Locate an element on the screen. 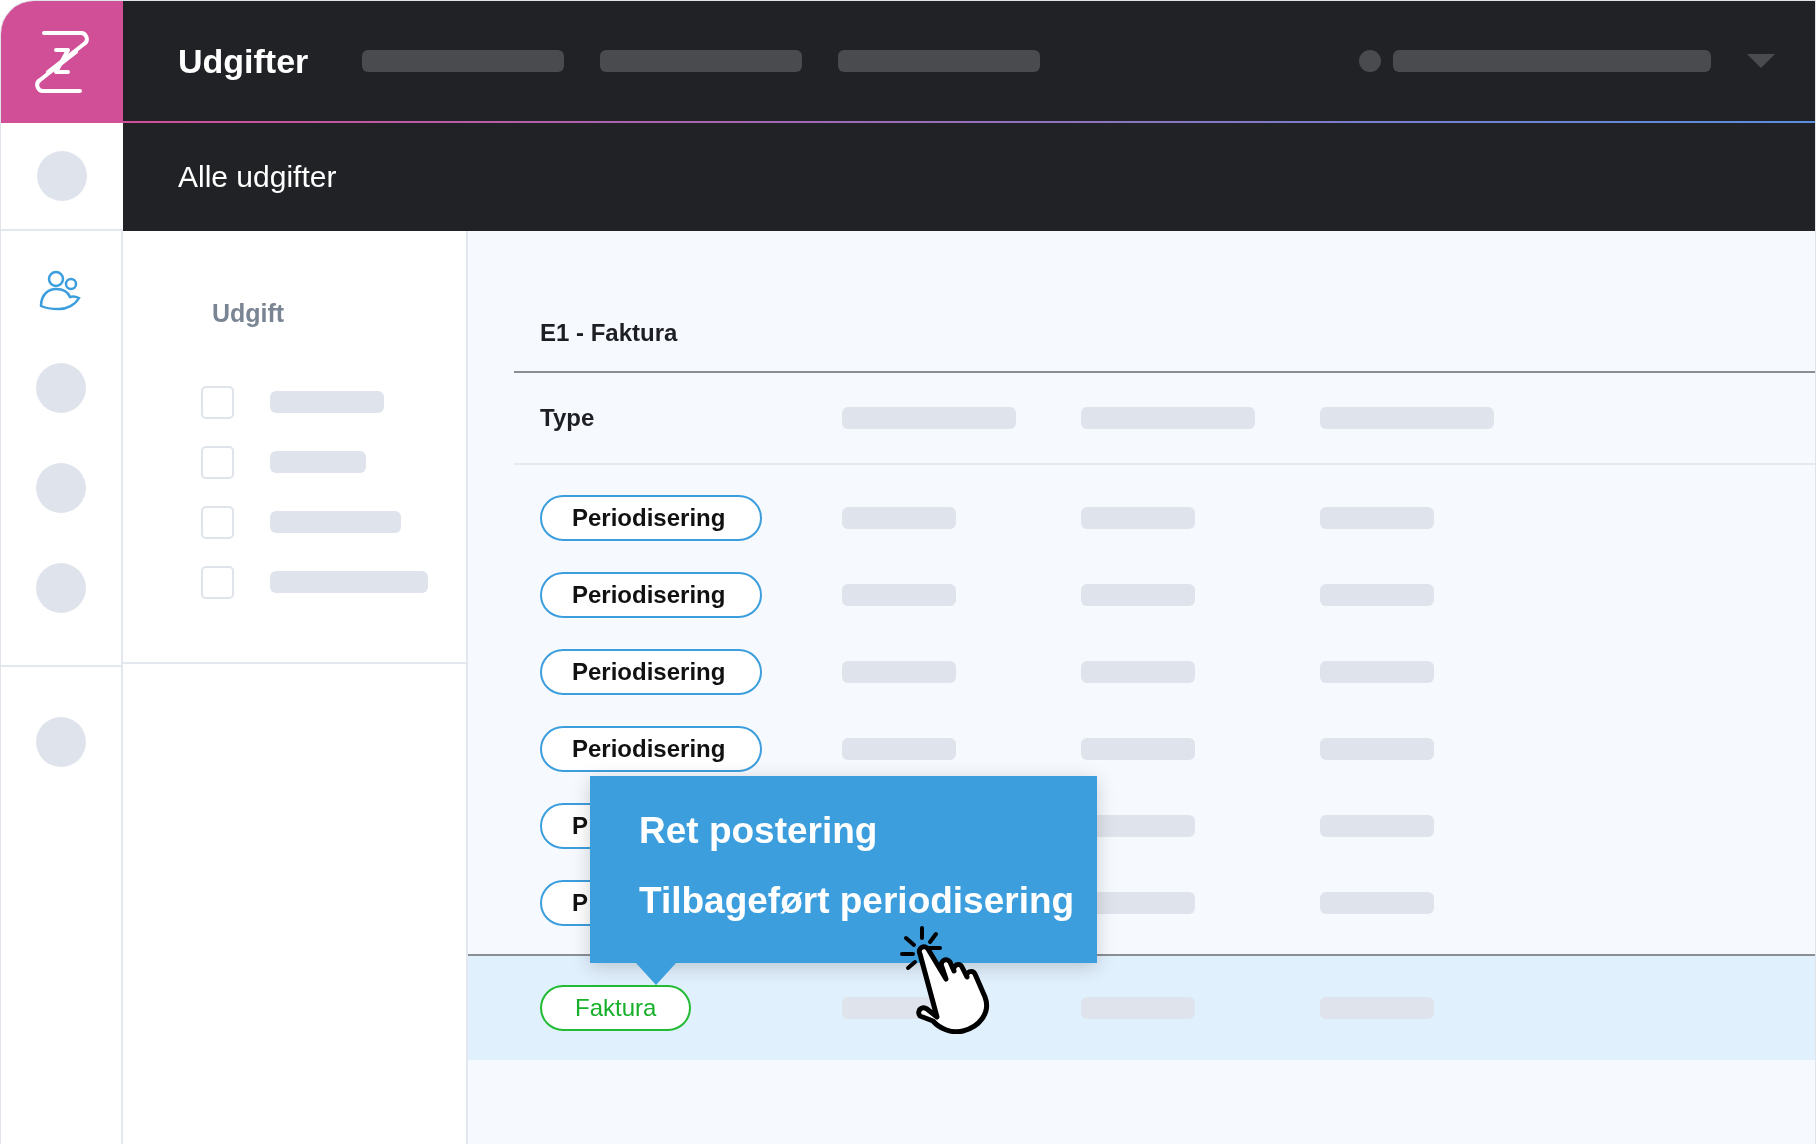 The height and width of the screenshot is (1144, 1818). filter-title: Udgift is located at coordinates (249, 313).